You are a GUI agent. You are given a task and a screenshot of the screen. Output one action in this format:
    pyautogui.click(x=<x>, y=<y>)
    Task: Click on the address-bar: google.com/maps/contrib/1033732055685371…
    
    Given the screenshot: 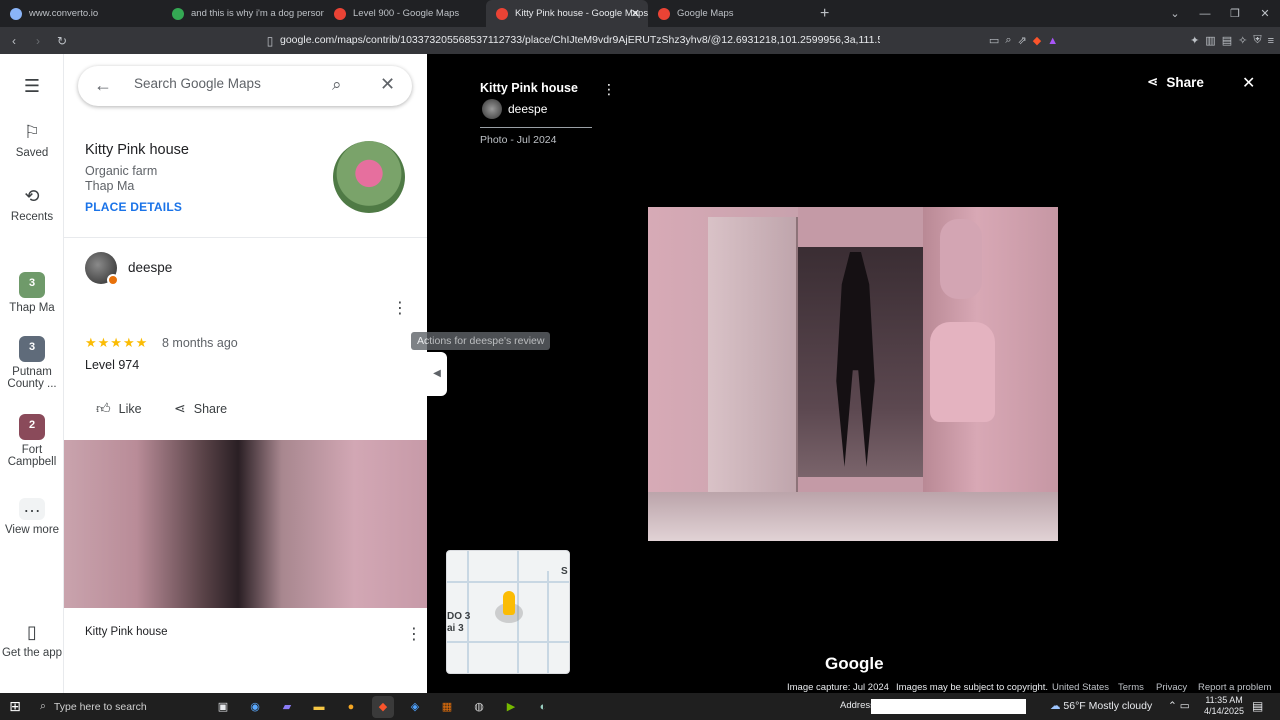 What is the action you would take?
    pyautogui.click(x=580, y=40)
    